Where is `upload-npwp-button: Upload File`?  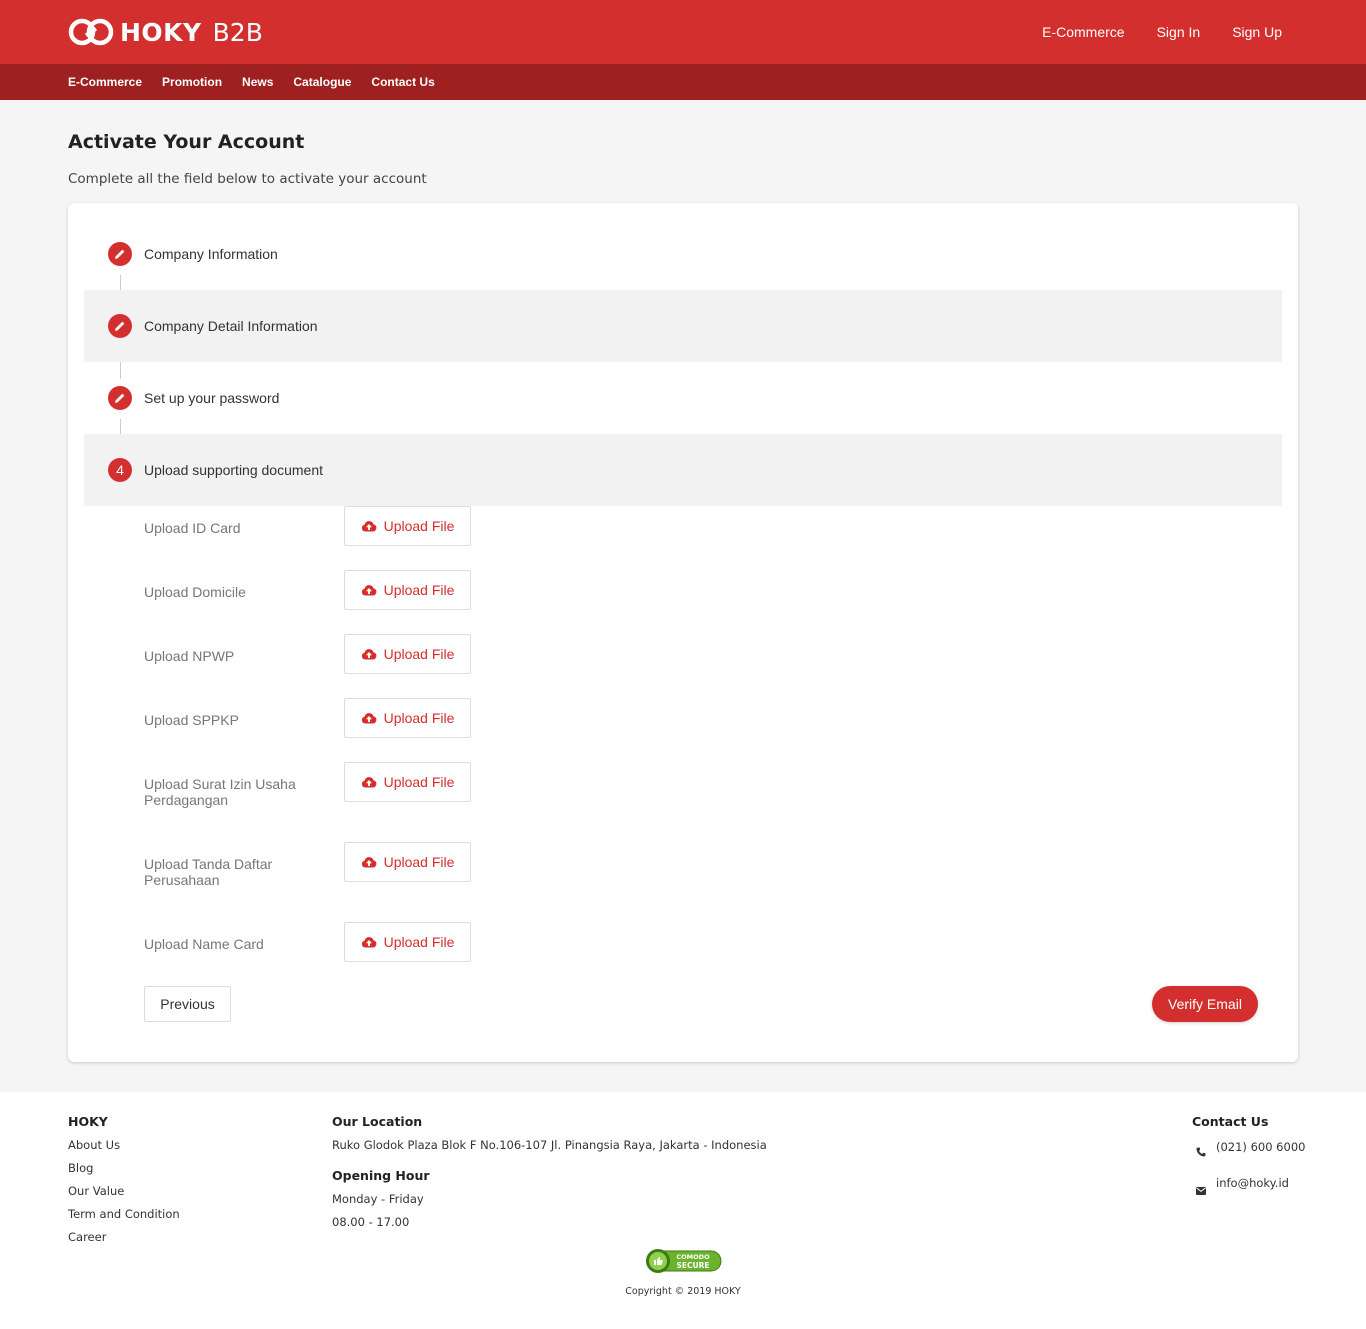 upload-npwp-button: Upload File is located at coordinates (407, 654).